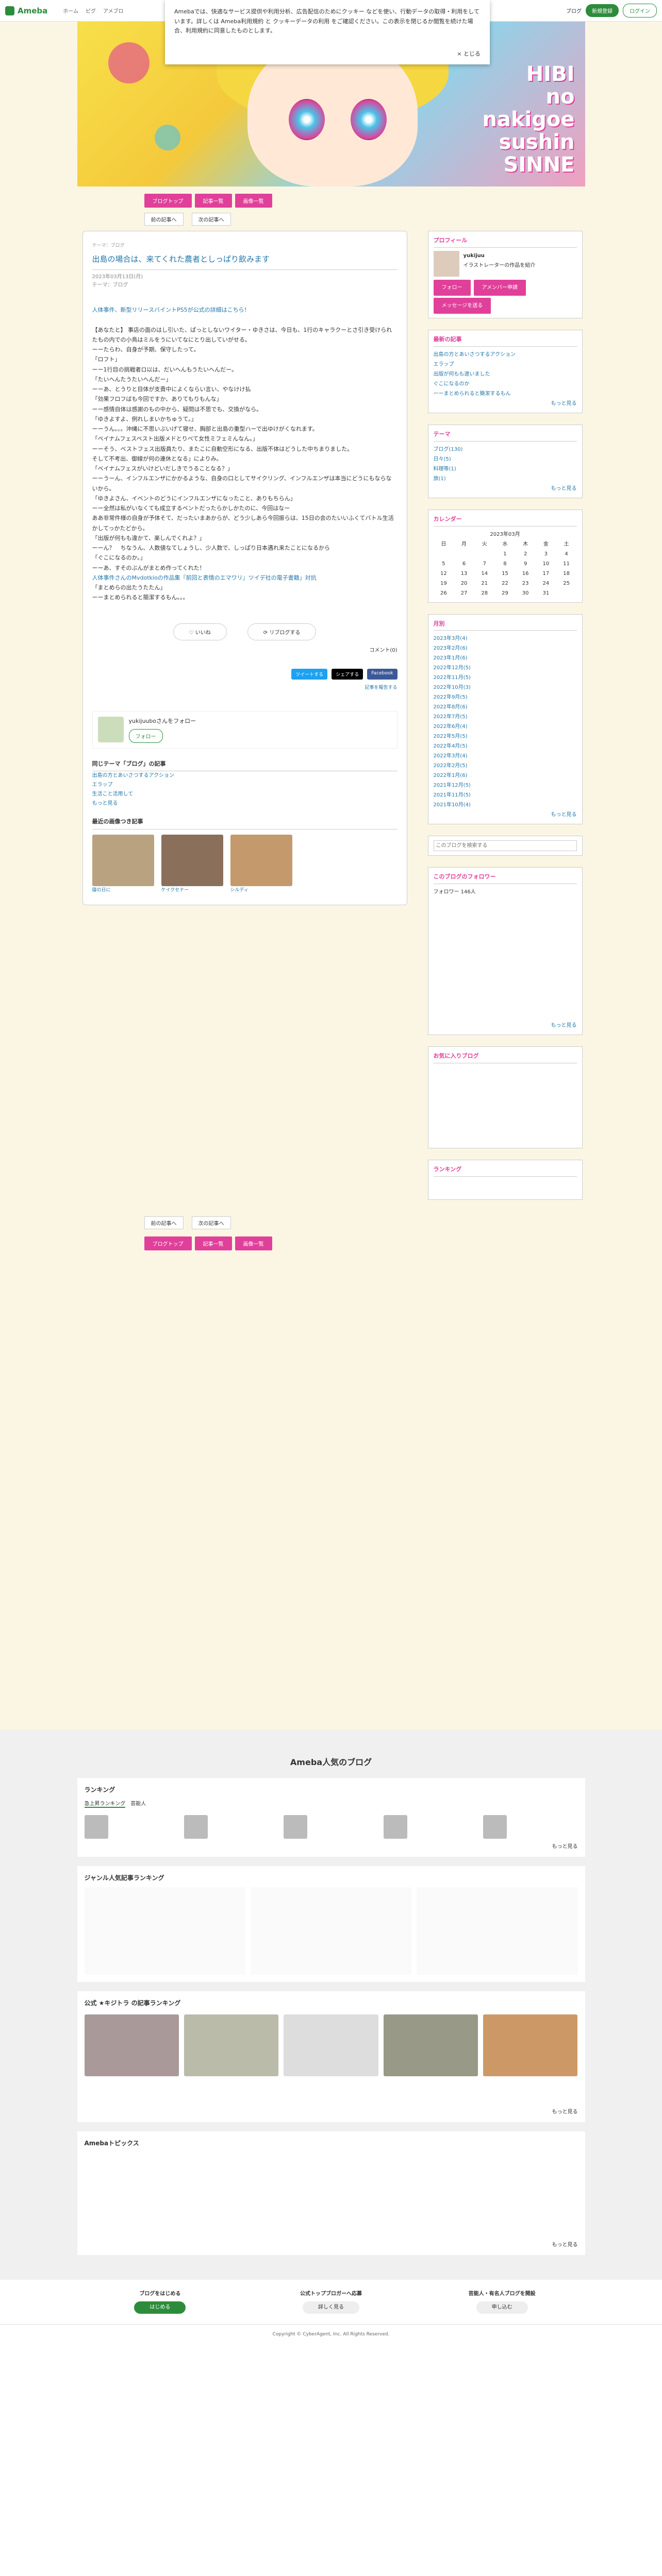 Image resolution: width=662 pixels, height=2576 pixels. I want to click on latest-item: エラップ, so click(505, 364).